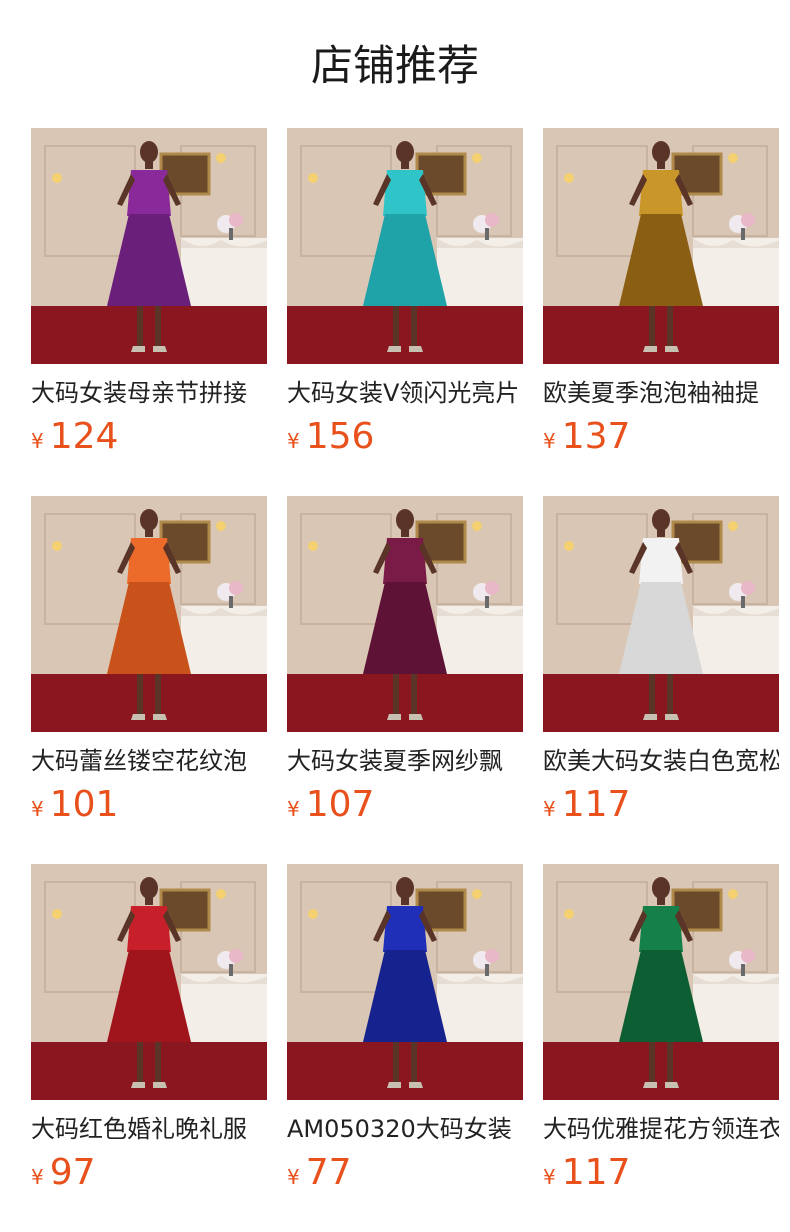  I want to click on product-price: ¥156, so click(405, 437).